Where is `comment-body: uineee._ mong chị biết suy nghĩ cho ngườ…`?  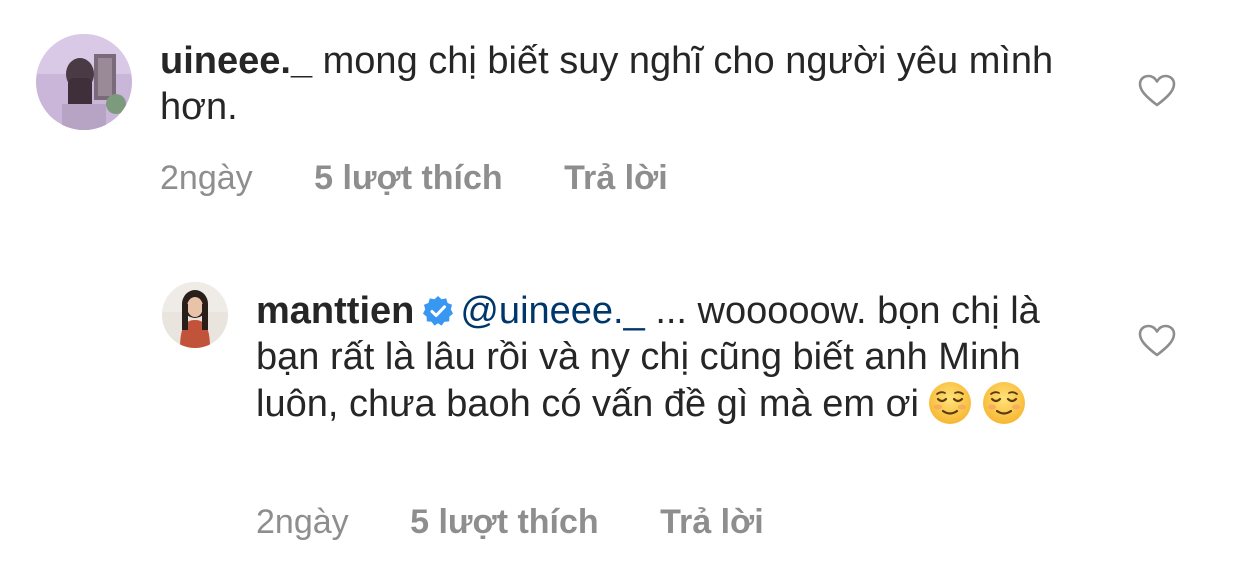 comment-body: uineee._ mong chị biết suy nghĩ cho ngườ… is located at coordinates (620, 84).